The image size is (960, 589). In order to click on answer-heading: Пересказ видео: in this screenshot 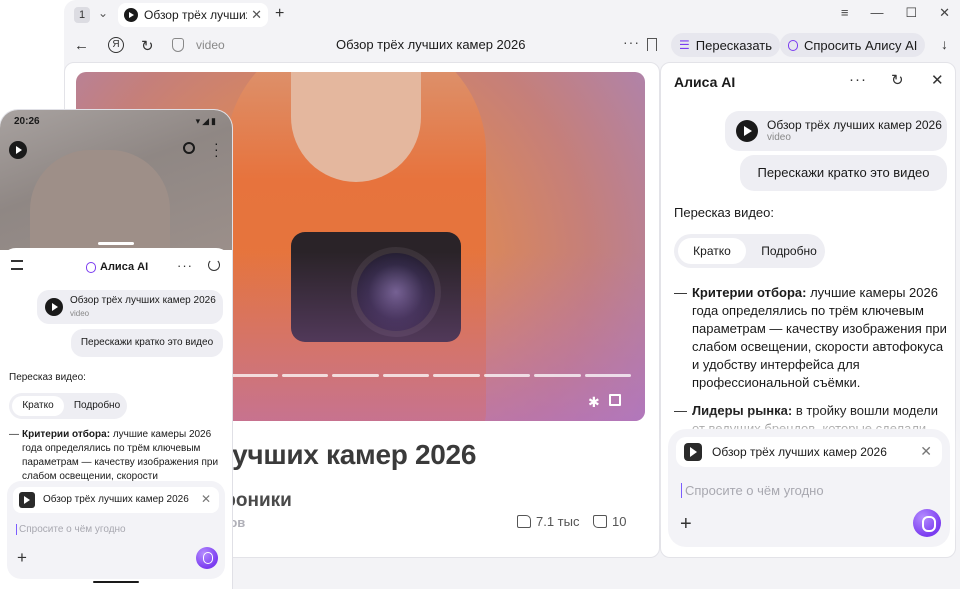, I will do `click(724, 212)`.